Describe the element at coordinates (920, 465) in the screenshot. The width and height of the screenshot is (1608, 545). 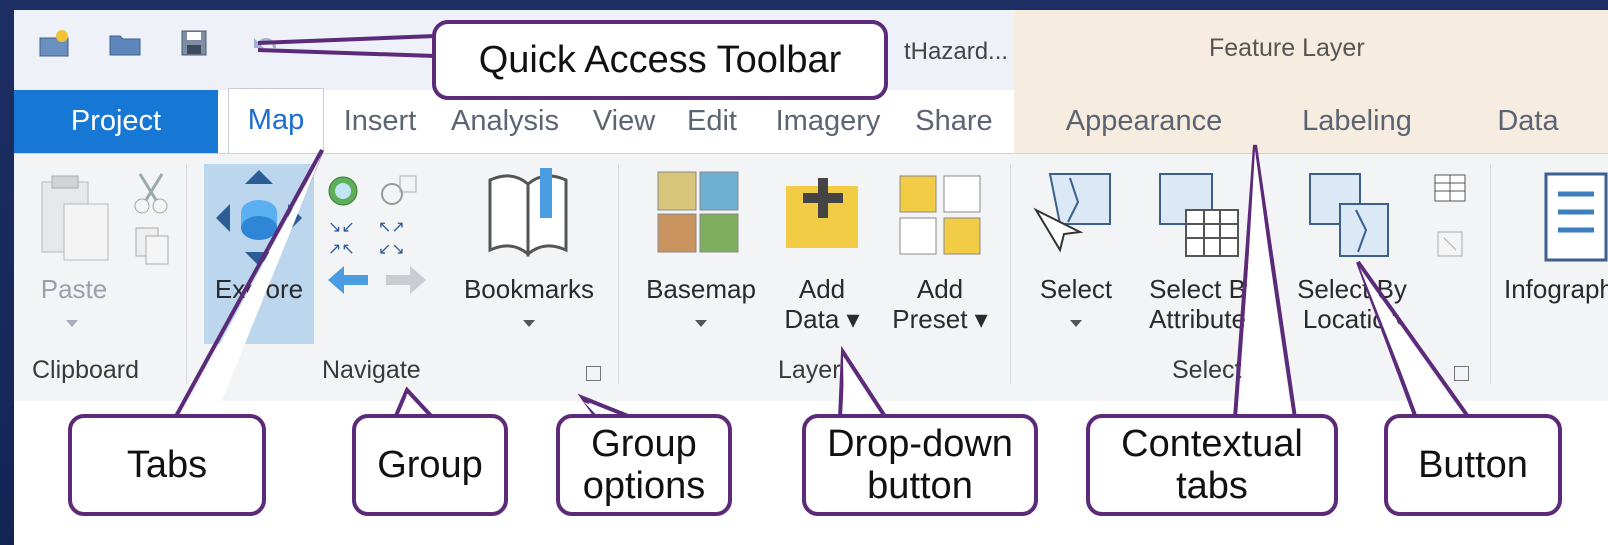
I see `callout-drop-down-button: Drop-down button` at that location.